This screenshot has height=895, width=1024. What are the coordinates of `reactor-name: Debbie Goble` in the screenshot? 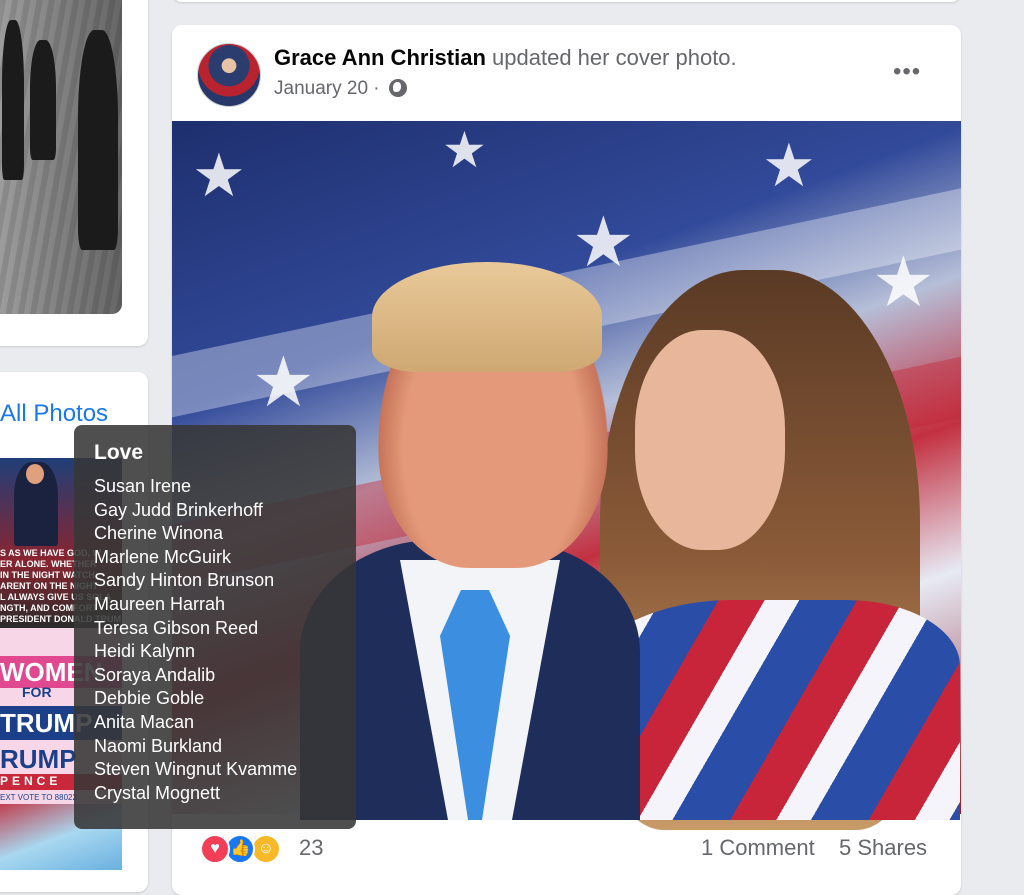 It's located at (149, 698).